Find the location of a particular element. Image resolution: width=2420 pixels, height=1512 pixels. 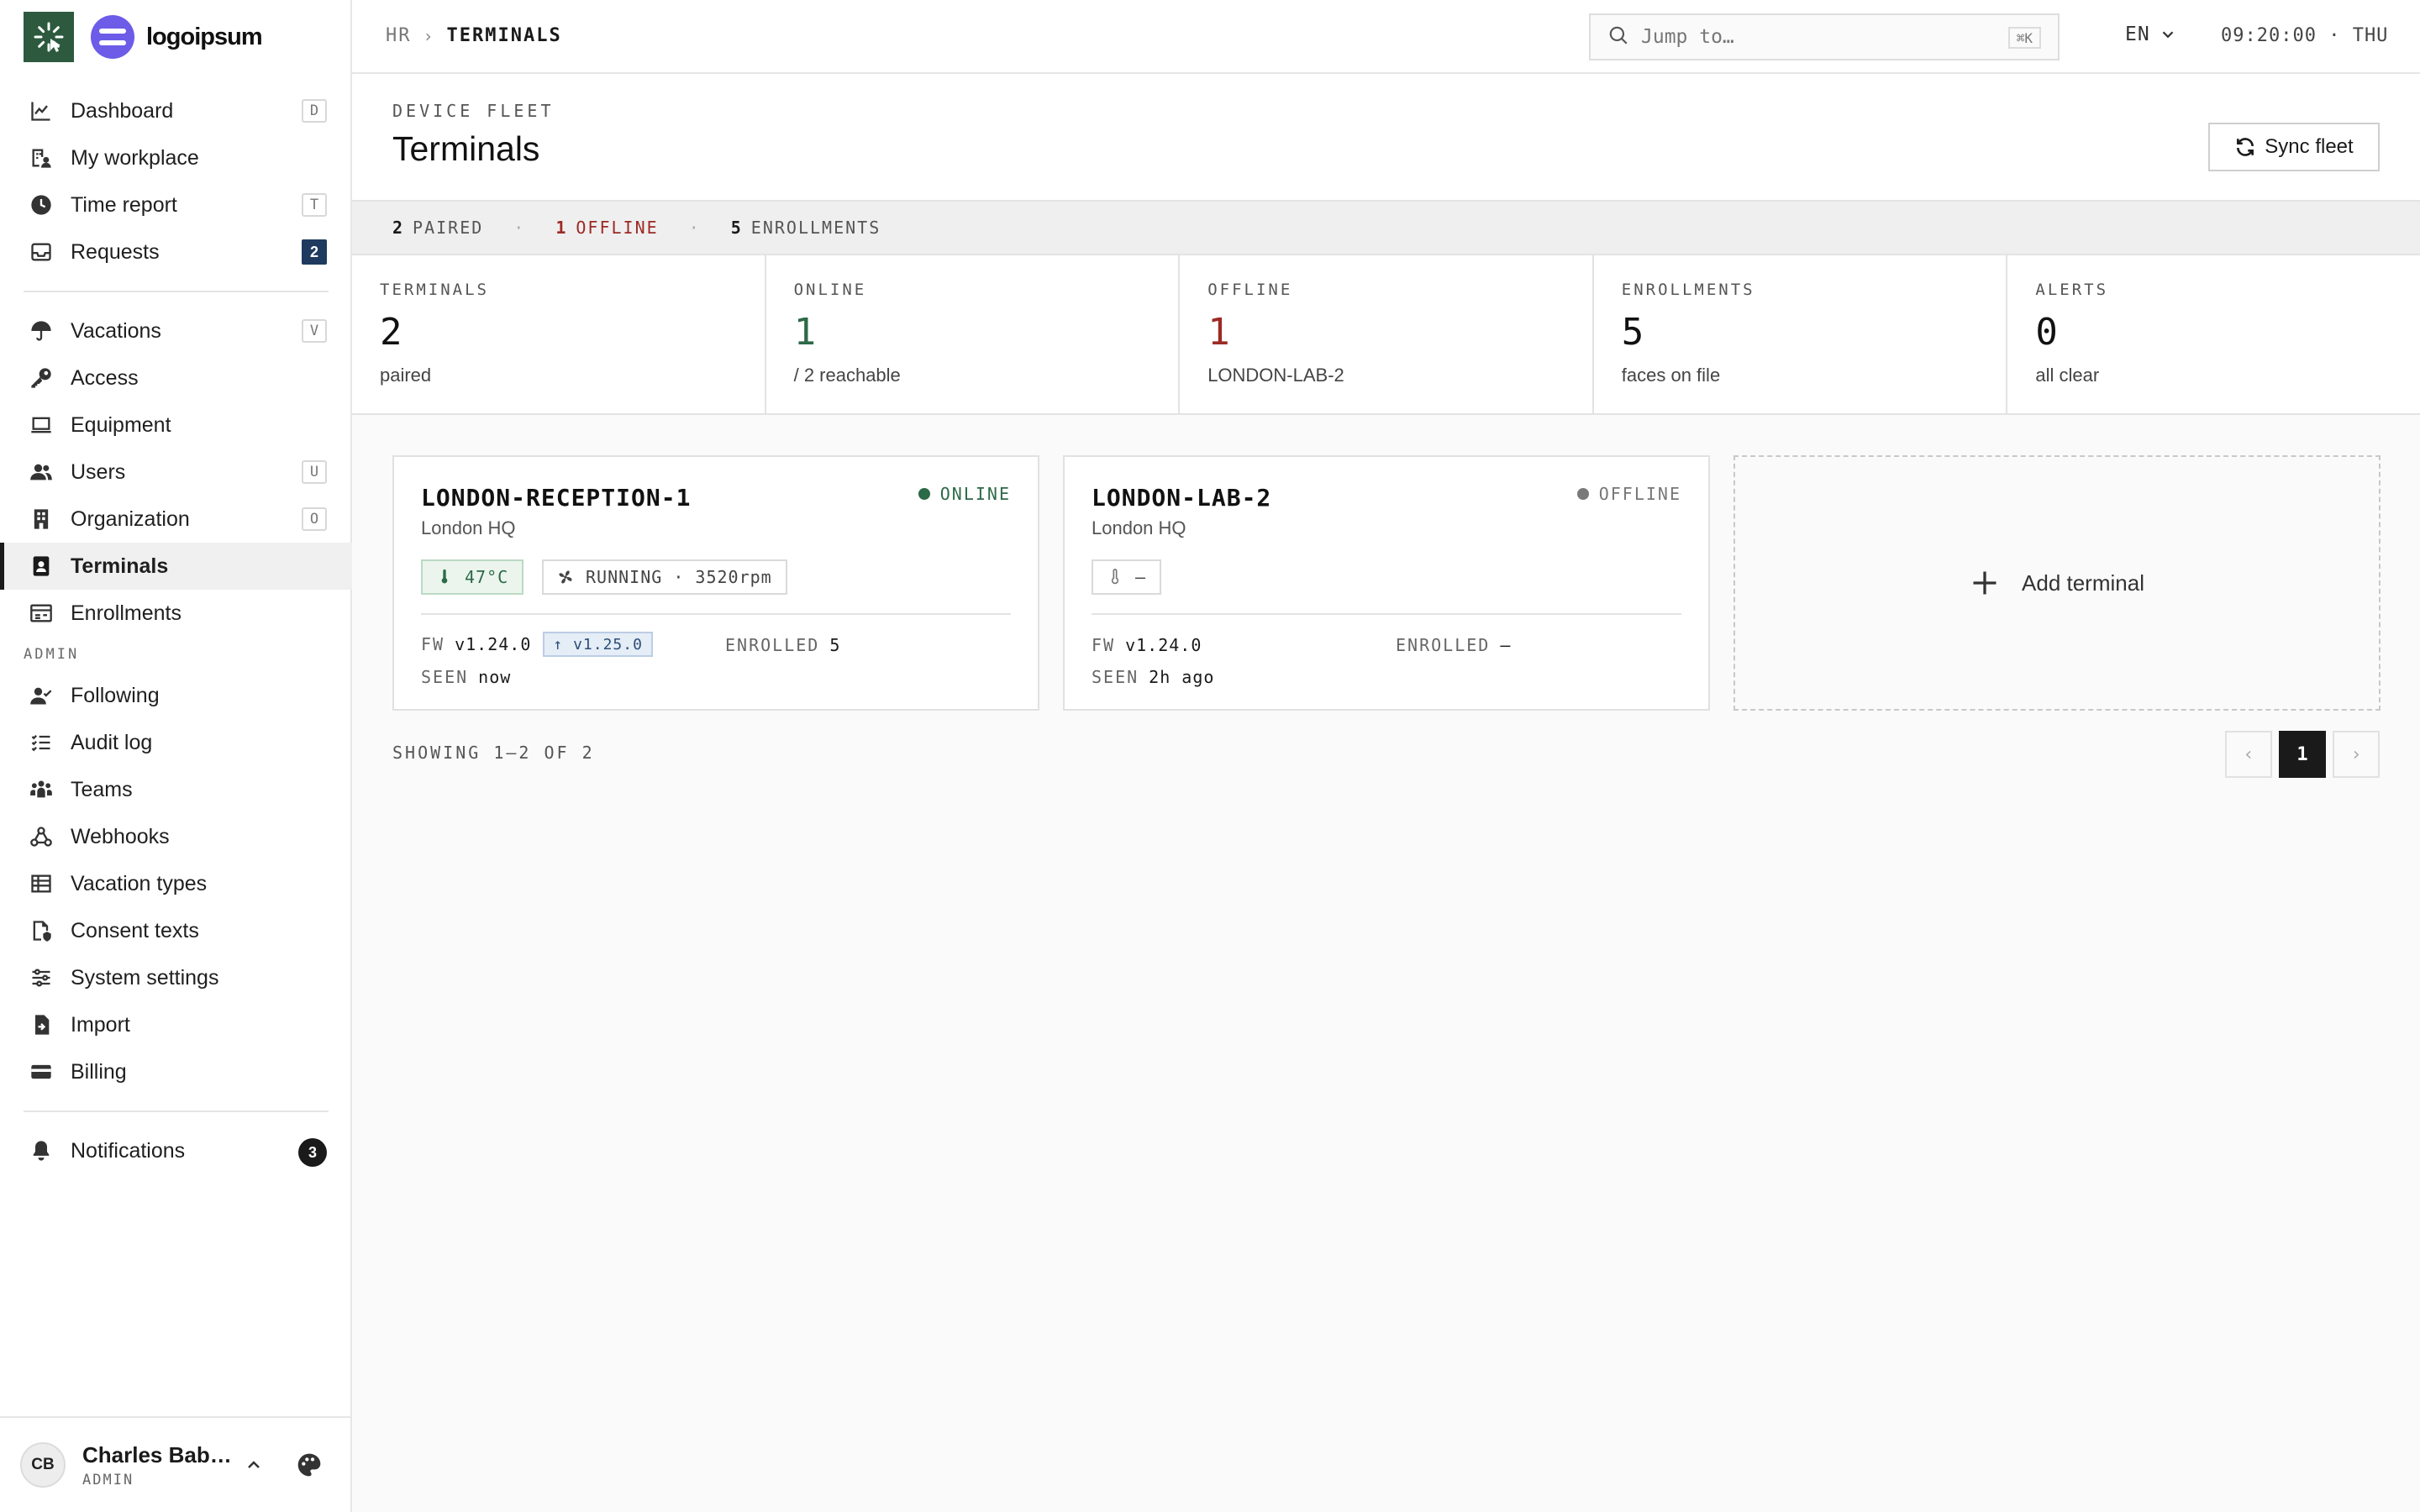

sidebar-item-label: Requests is located at coordinates (116, 251).